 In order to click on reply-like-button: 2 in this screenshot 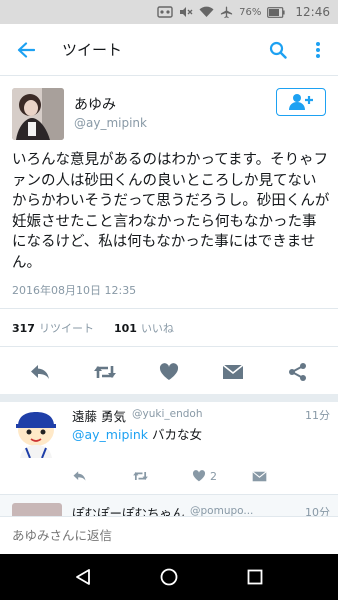, I will do `click(222, 476)`.